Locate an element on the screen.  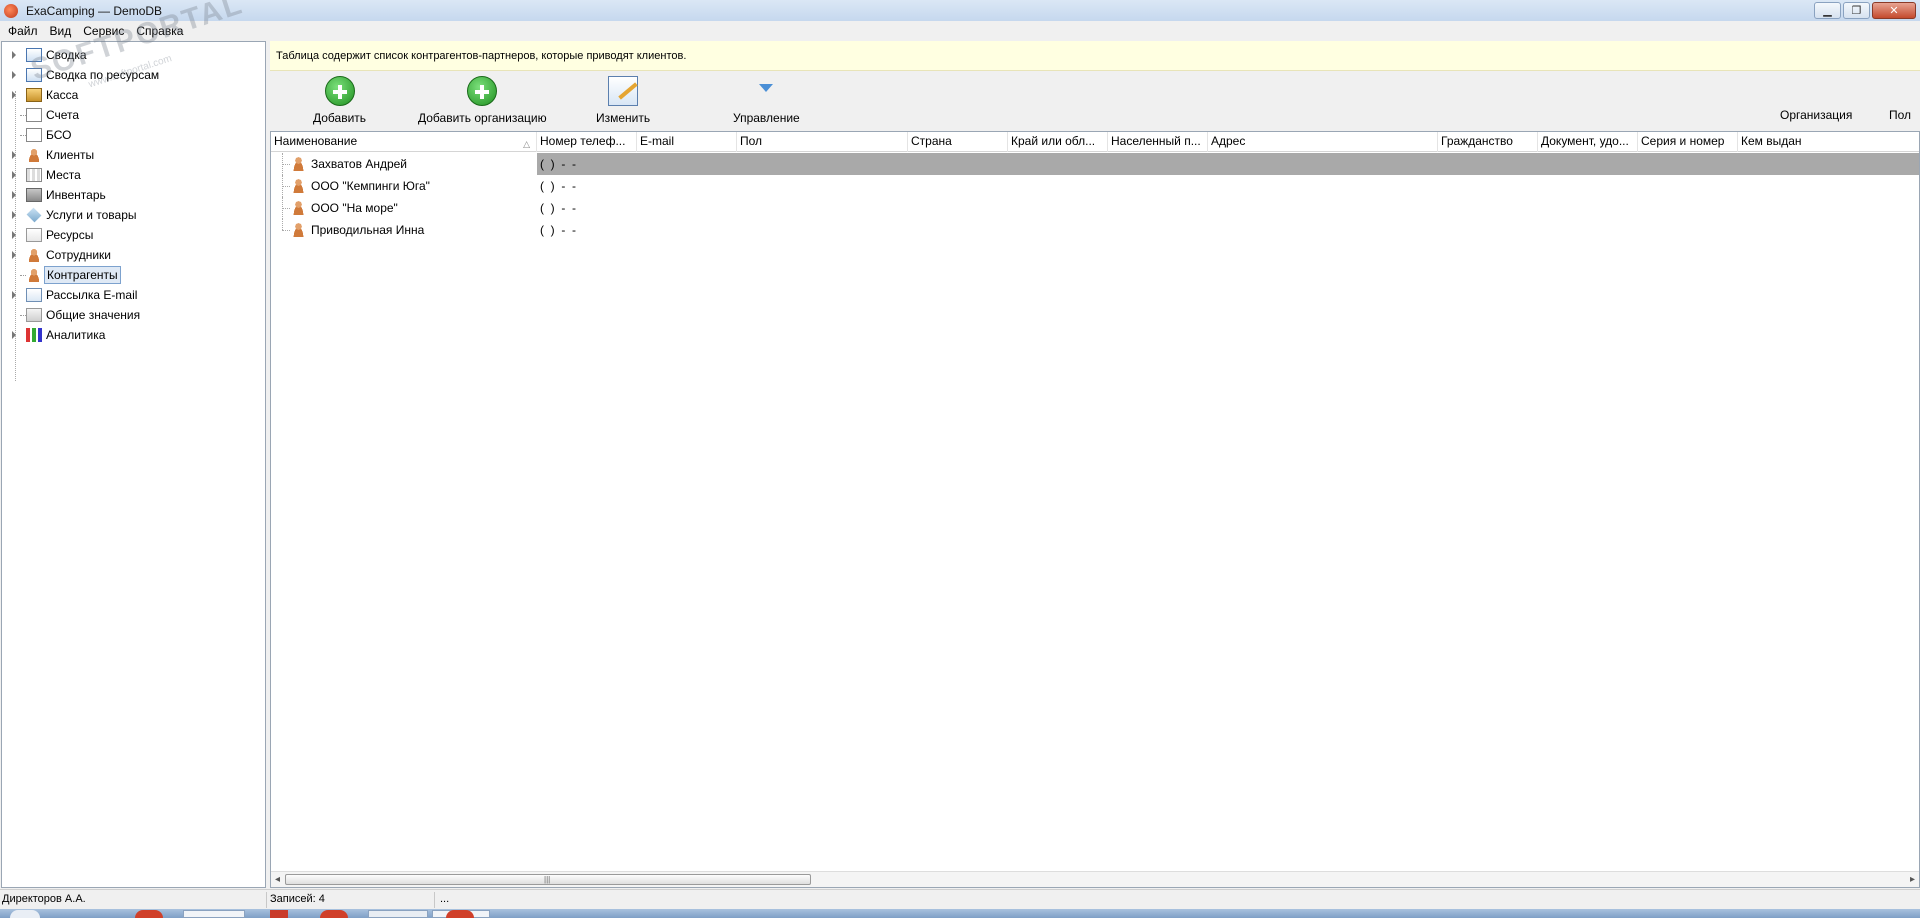
menu-file: Файл is located at coordinates (23, 31).